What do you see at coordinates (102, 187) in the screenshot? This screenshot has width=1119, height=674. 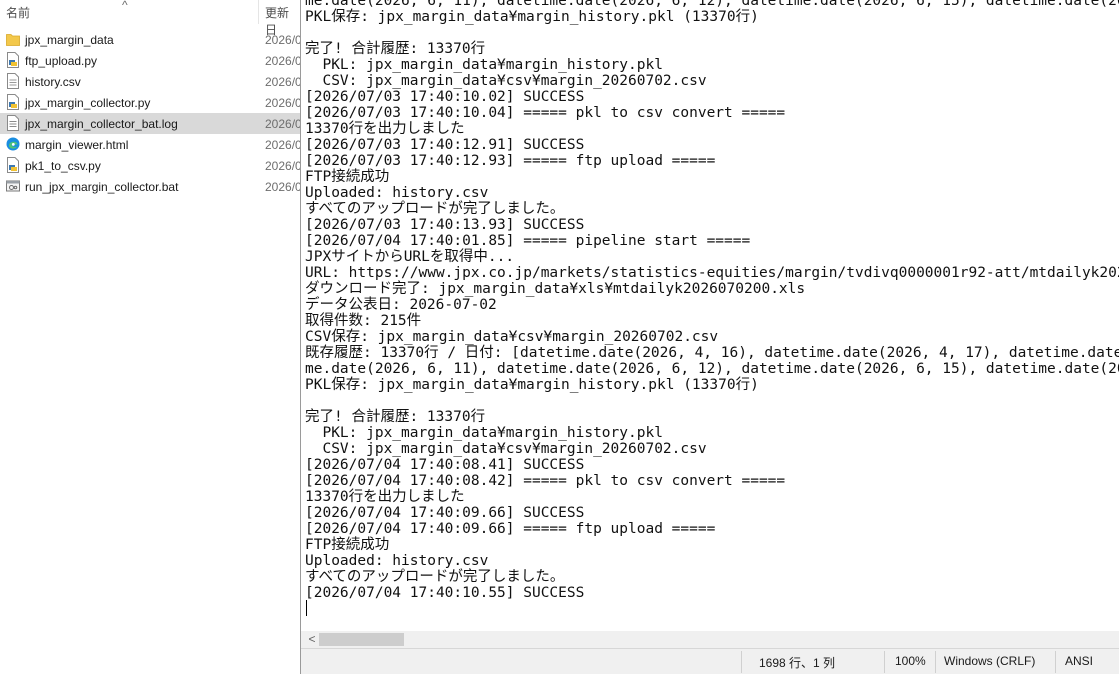 I see `file-name: run_jpx_margin_collector.bat` at bounding box center [102, 187].